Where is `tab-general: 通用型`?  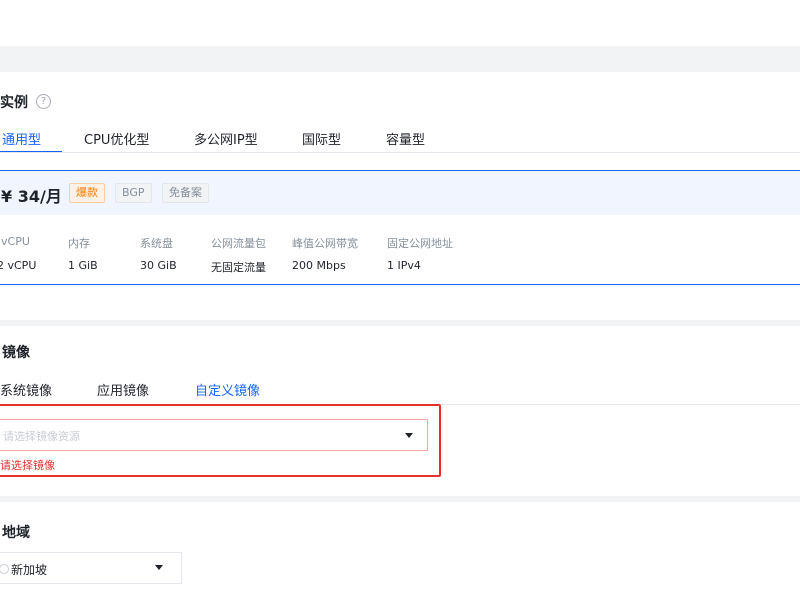
tab-general: 通用型 is located at coordinates (21, 138).